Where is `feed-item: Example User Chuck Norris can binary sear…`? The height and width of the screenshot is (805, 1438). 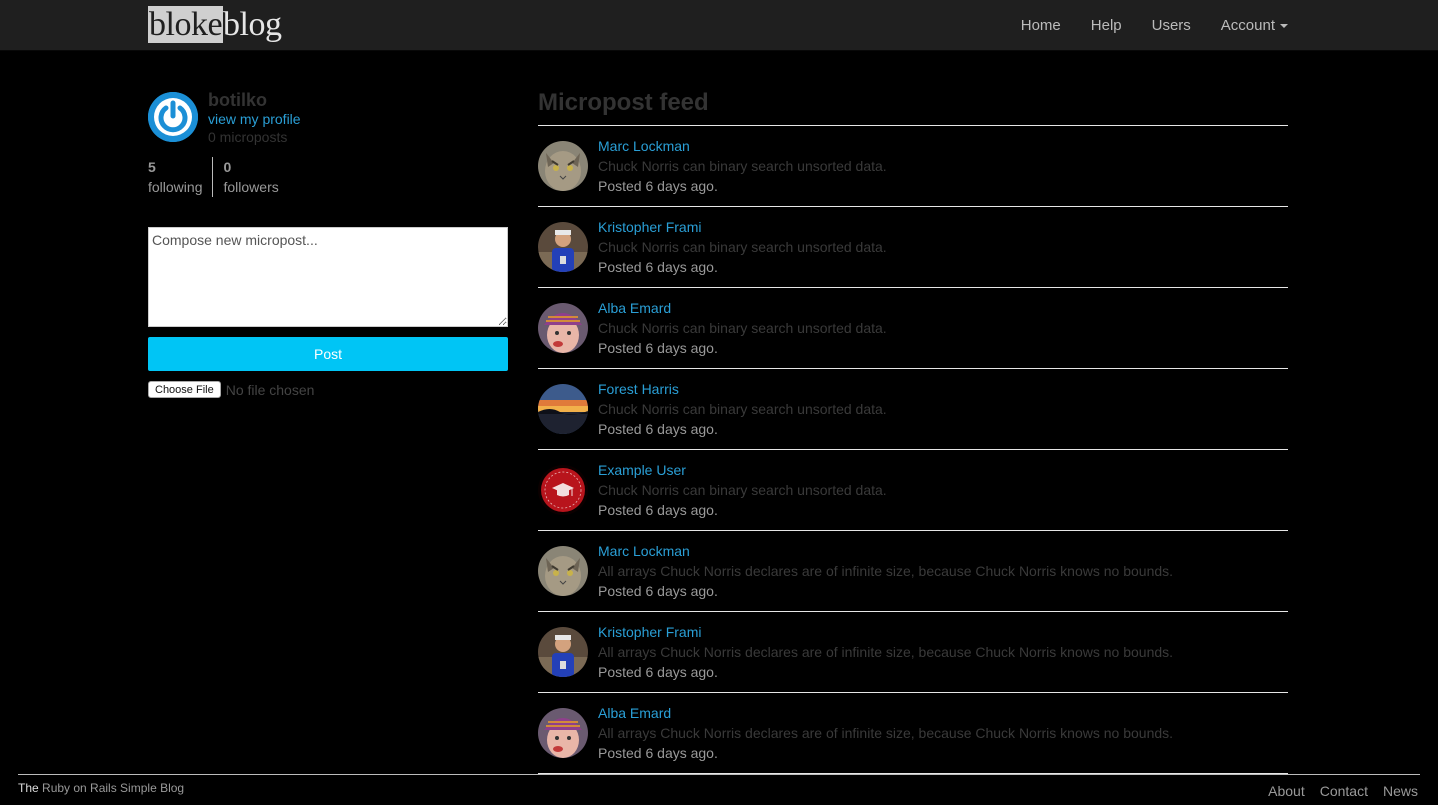 feed-item: Example User Chuck Norris can binary sear… is located at coordinates (913, 490).